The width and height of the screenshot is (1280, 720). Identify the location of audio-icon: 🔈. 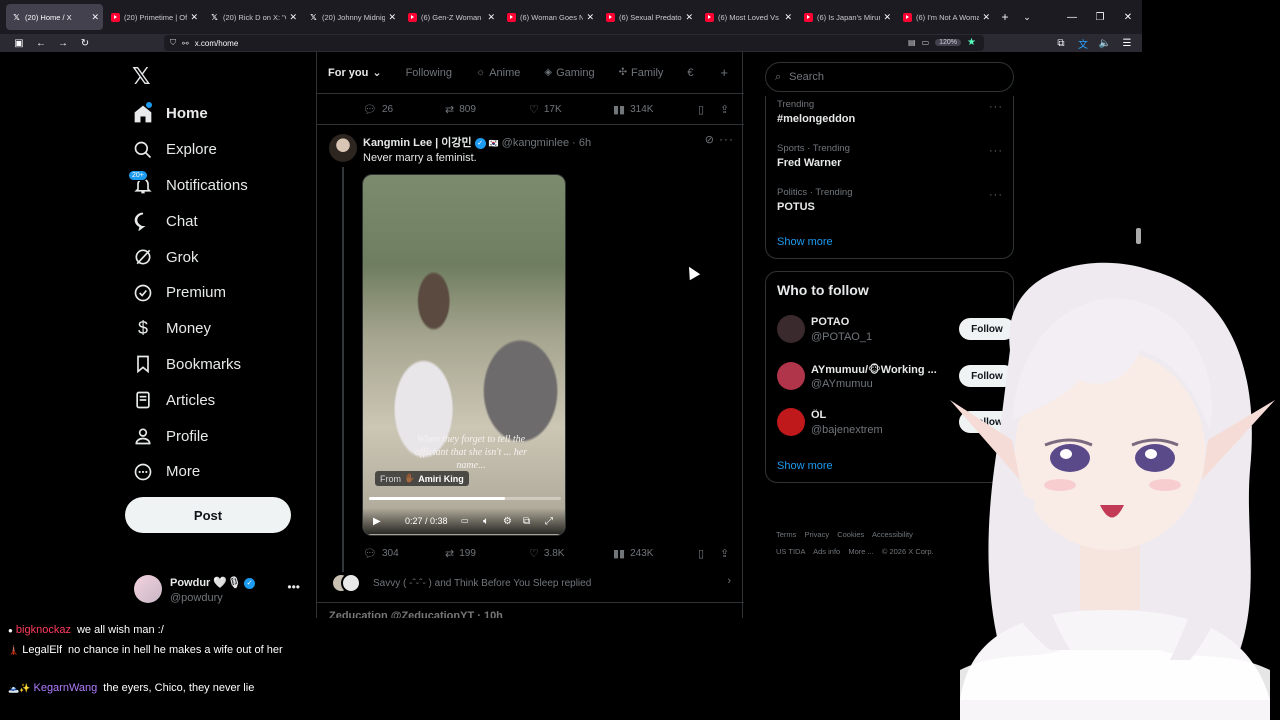
(1105, 43).